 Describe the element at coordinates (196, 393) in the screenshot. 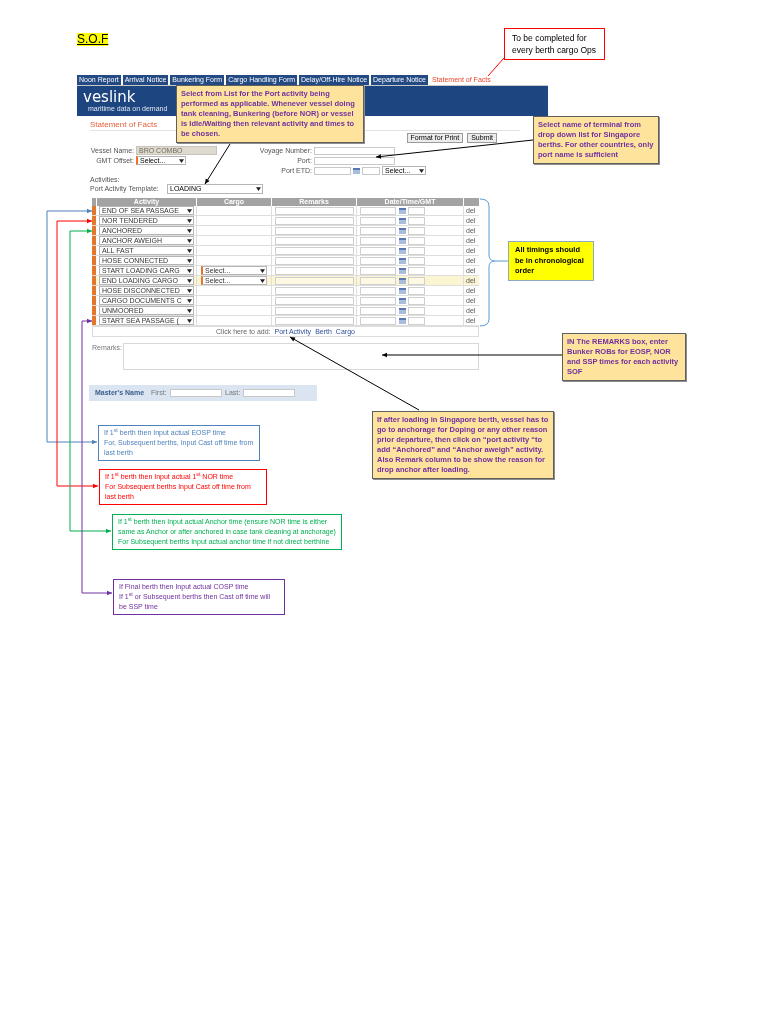

I see `first-name-input` at that location.